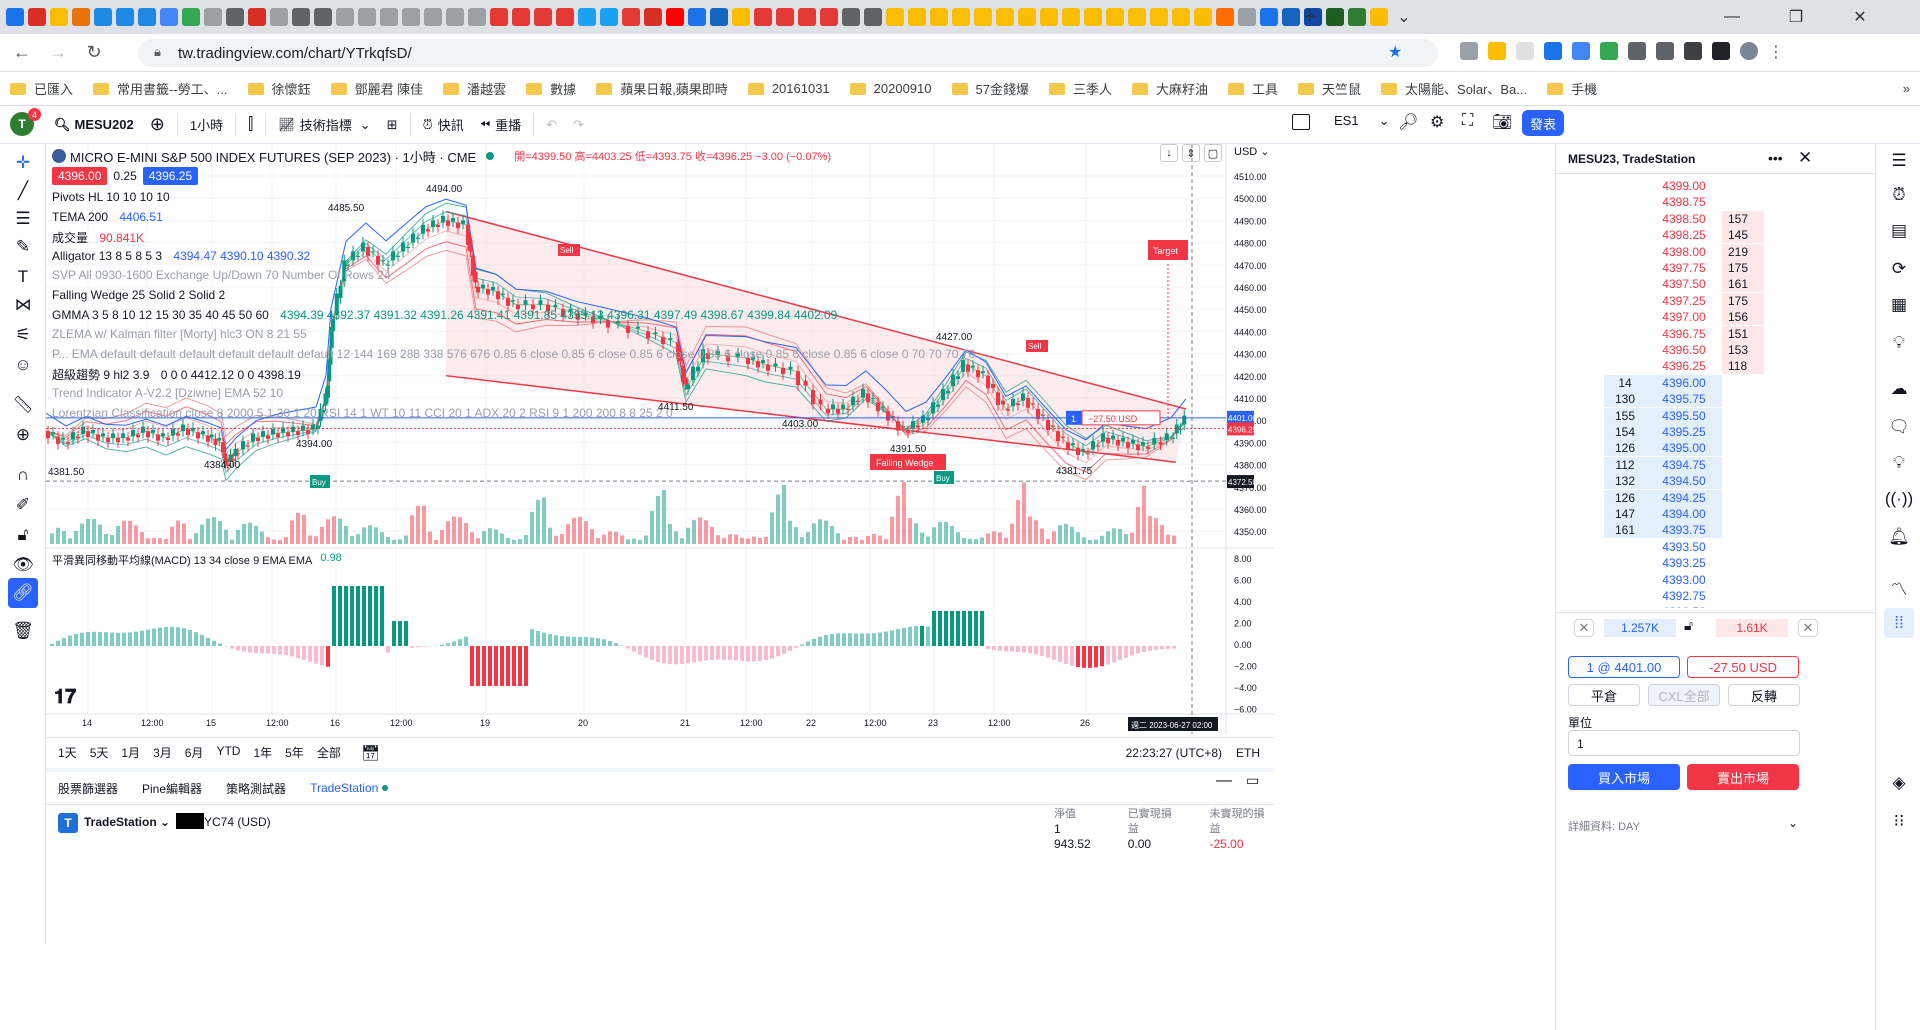  I want to click on dom-ask-size: 157, so click(1743, 218).